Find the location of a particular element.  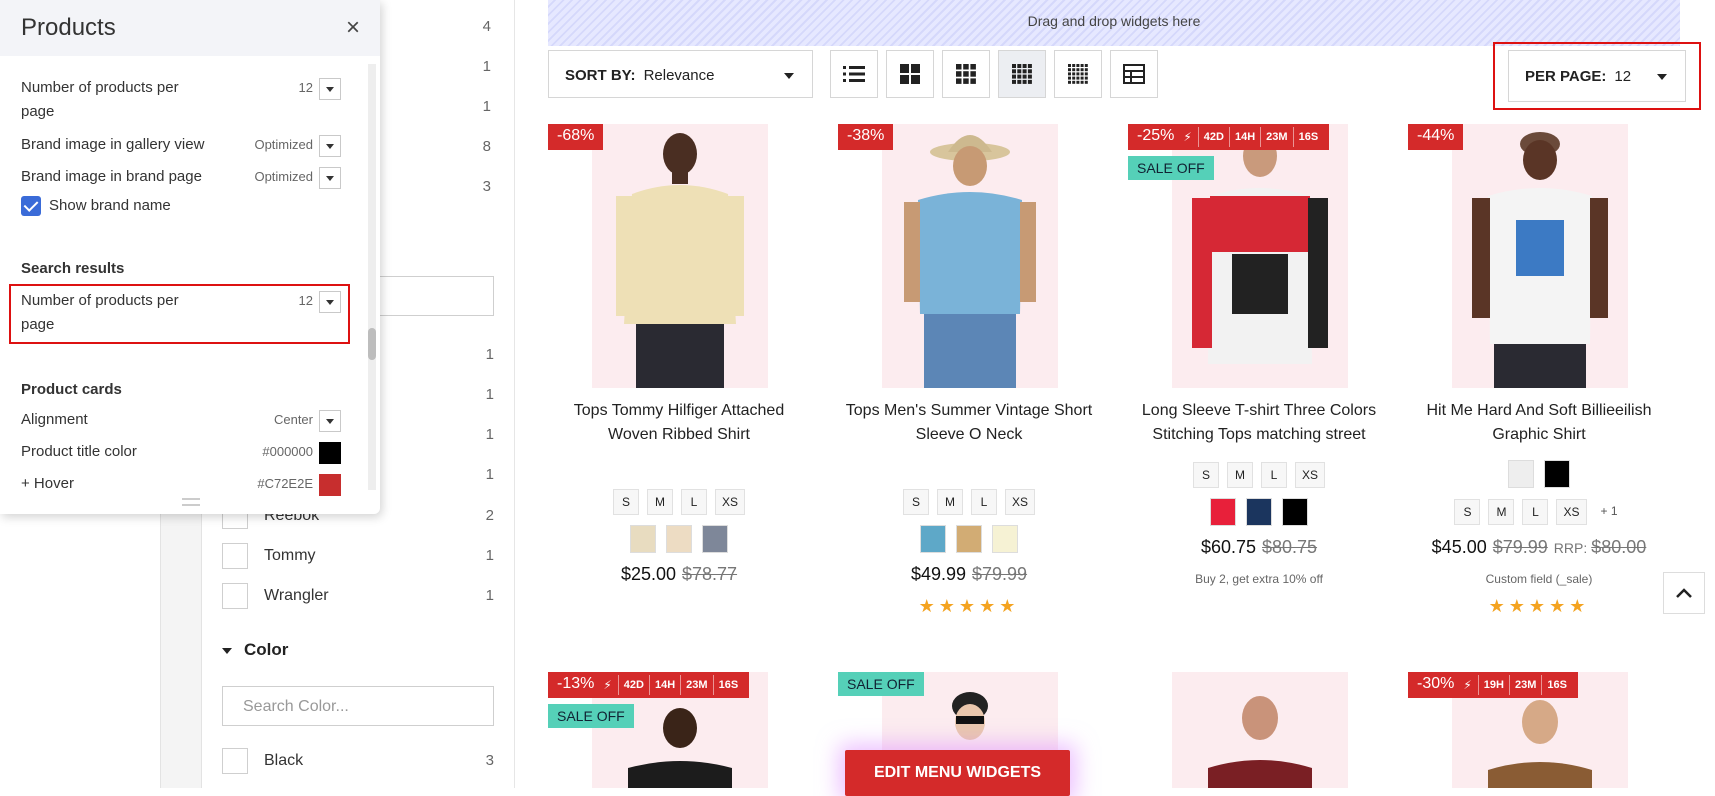

table-view-button is located at coordinates (1134, 74).